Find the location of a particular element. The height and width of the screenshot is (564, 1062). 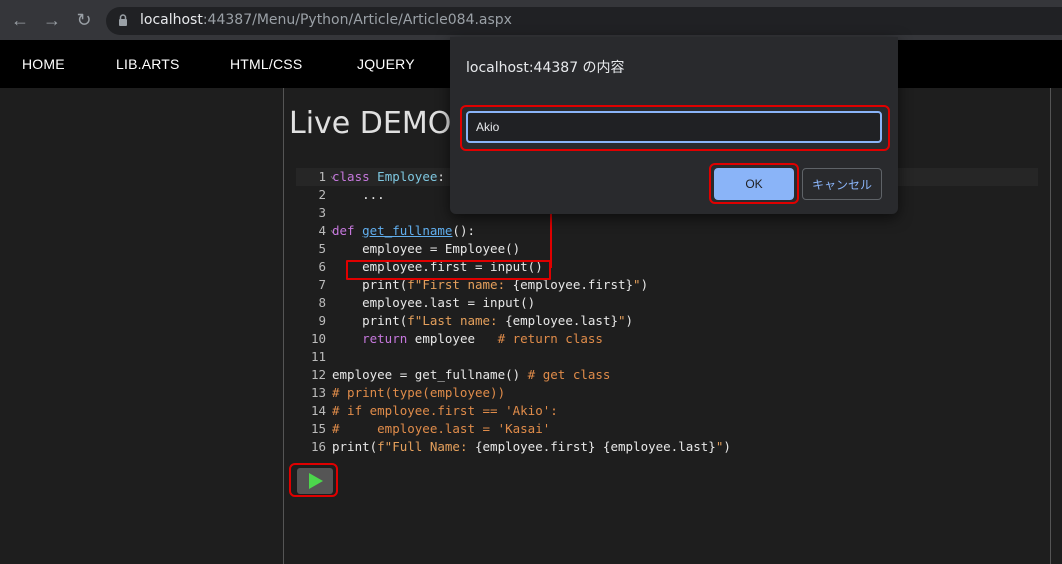

reload-icon: ↻ is located at coordinates (84, 20).